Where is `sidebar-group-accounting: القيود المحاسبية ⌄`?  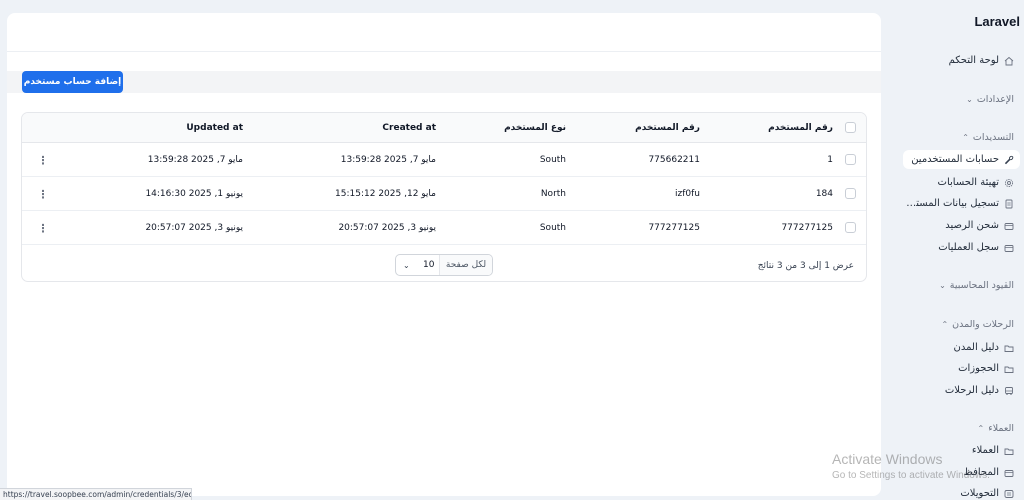
sidebar-group-accounting: القيود المحاسبية ⌄ is located at coordinates (961, 285).